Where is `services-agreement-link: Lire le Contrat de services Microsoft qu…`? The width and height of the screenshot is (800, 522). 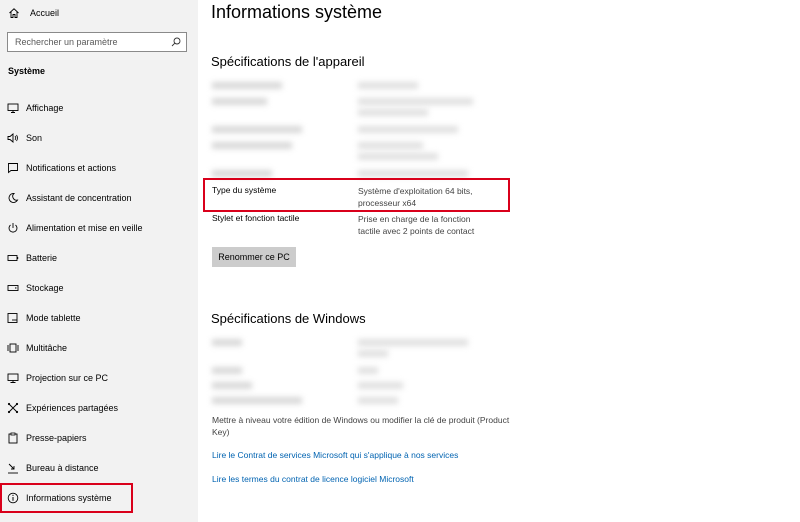
services-agreement-link: Lire le Contrat de services Microsoft qu… is located at coordinates (335, 455).